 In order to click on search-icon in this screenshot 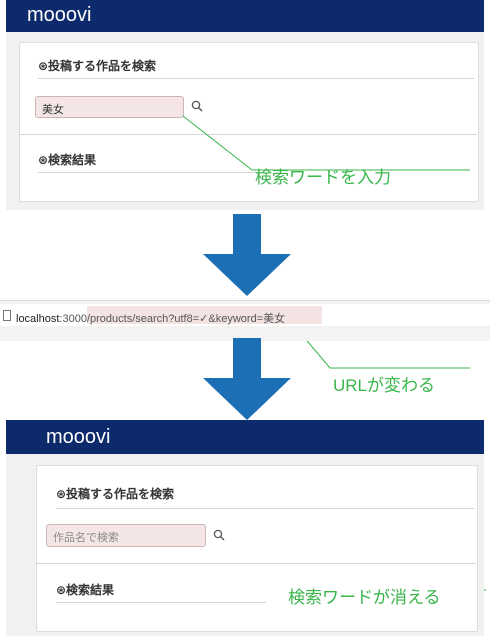, I will do `click(219, 535)`.